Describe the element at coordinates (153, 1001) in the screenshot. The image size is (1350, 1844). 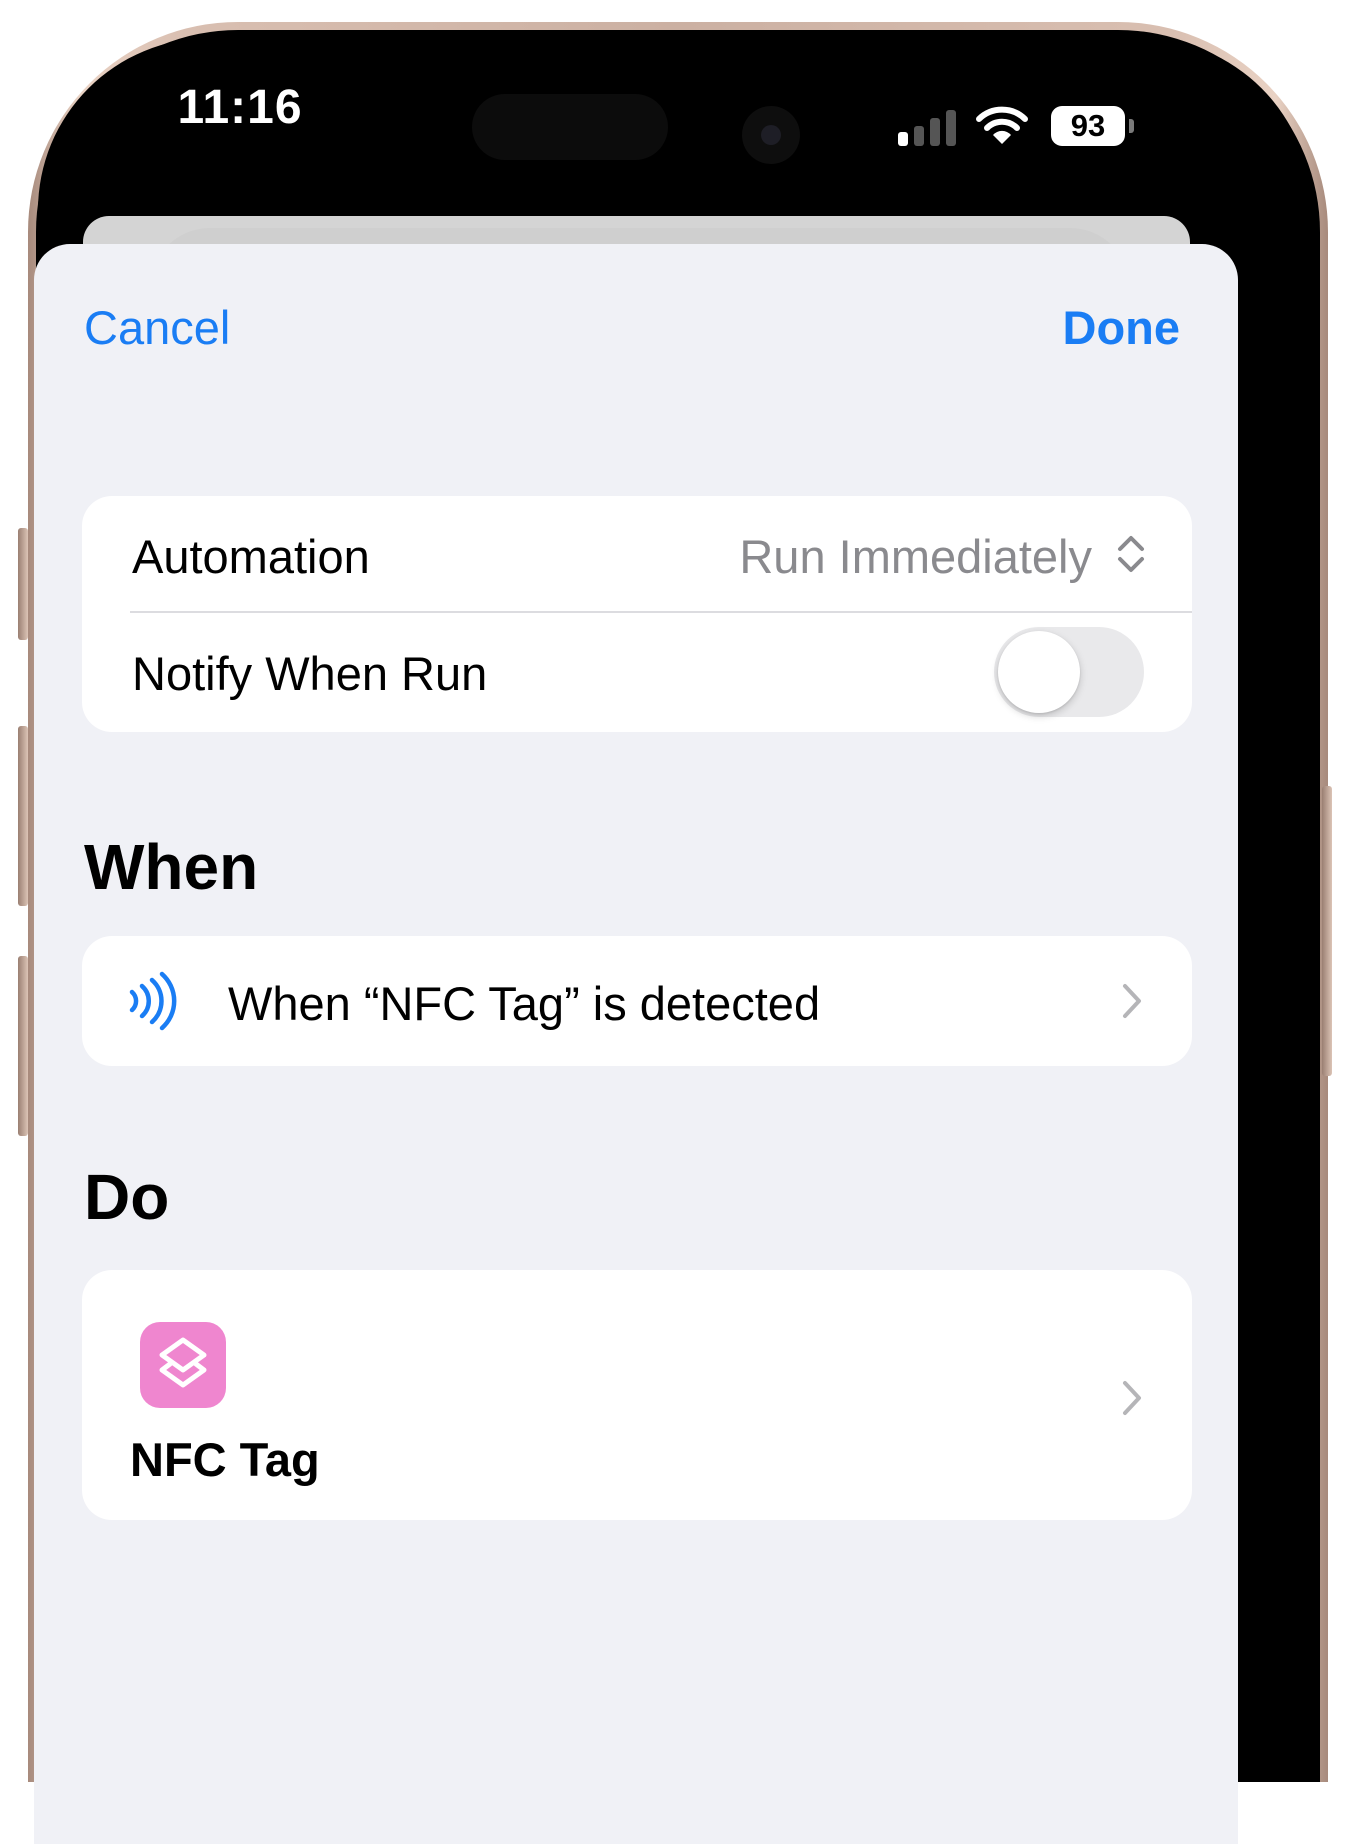
I see `nfc-icon` at that location.